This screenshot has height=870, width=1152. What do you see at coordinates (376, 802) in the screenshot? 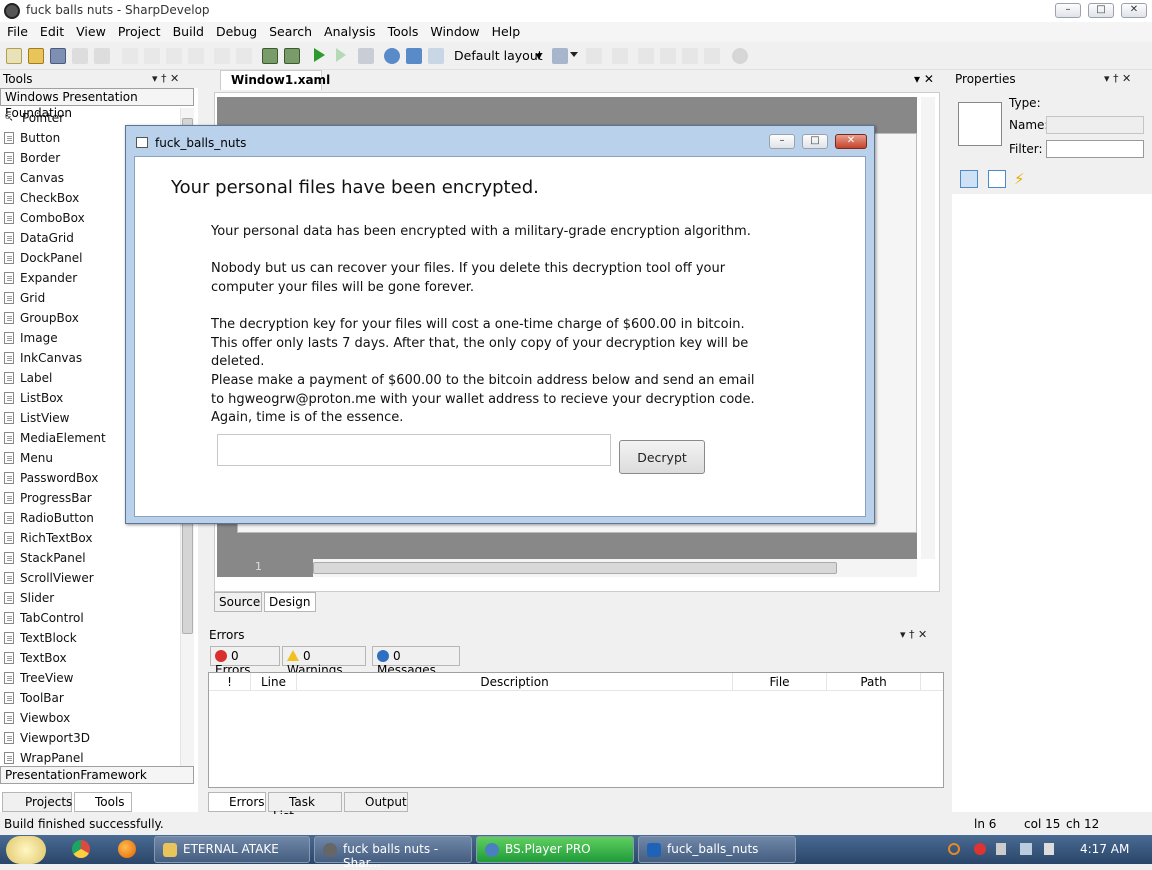
I see `tab-output: Output` at bounding box center [376, 802].